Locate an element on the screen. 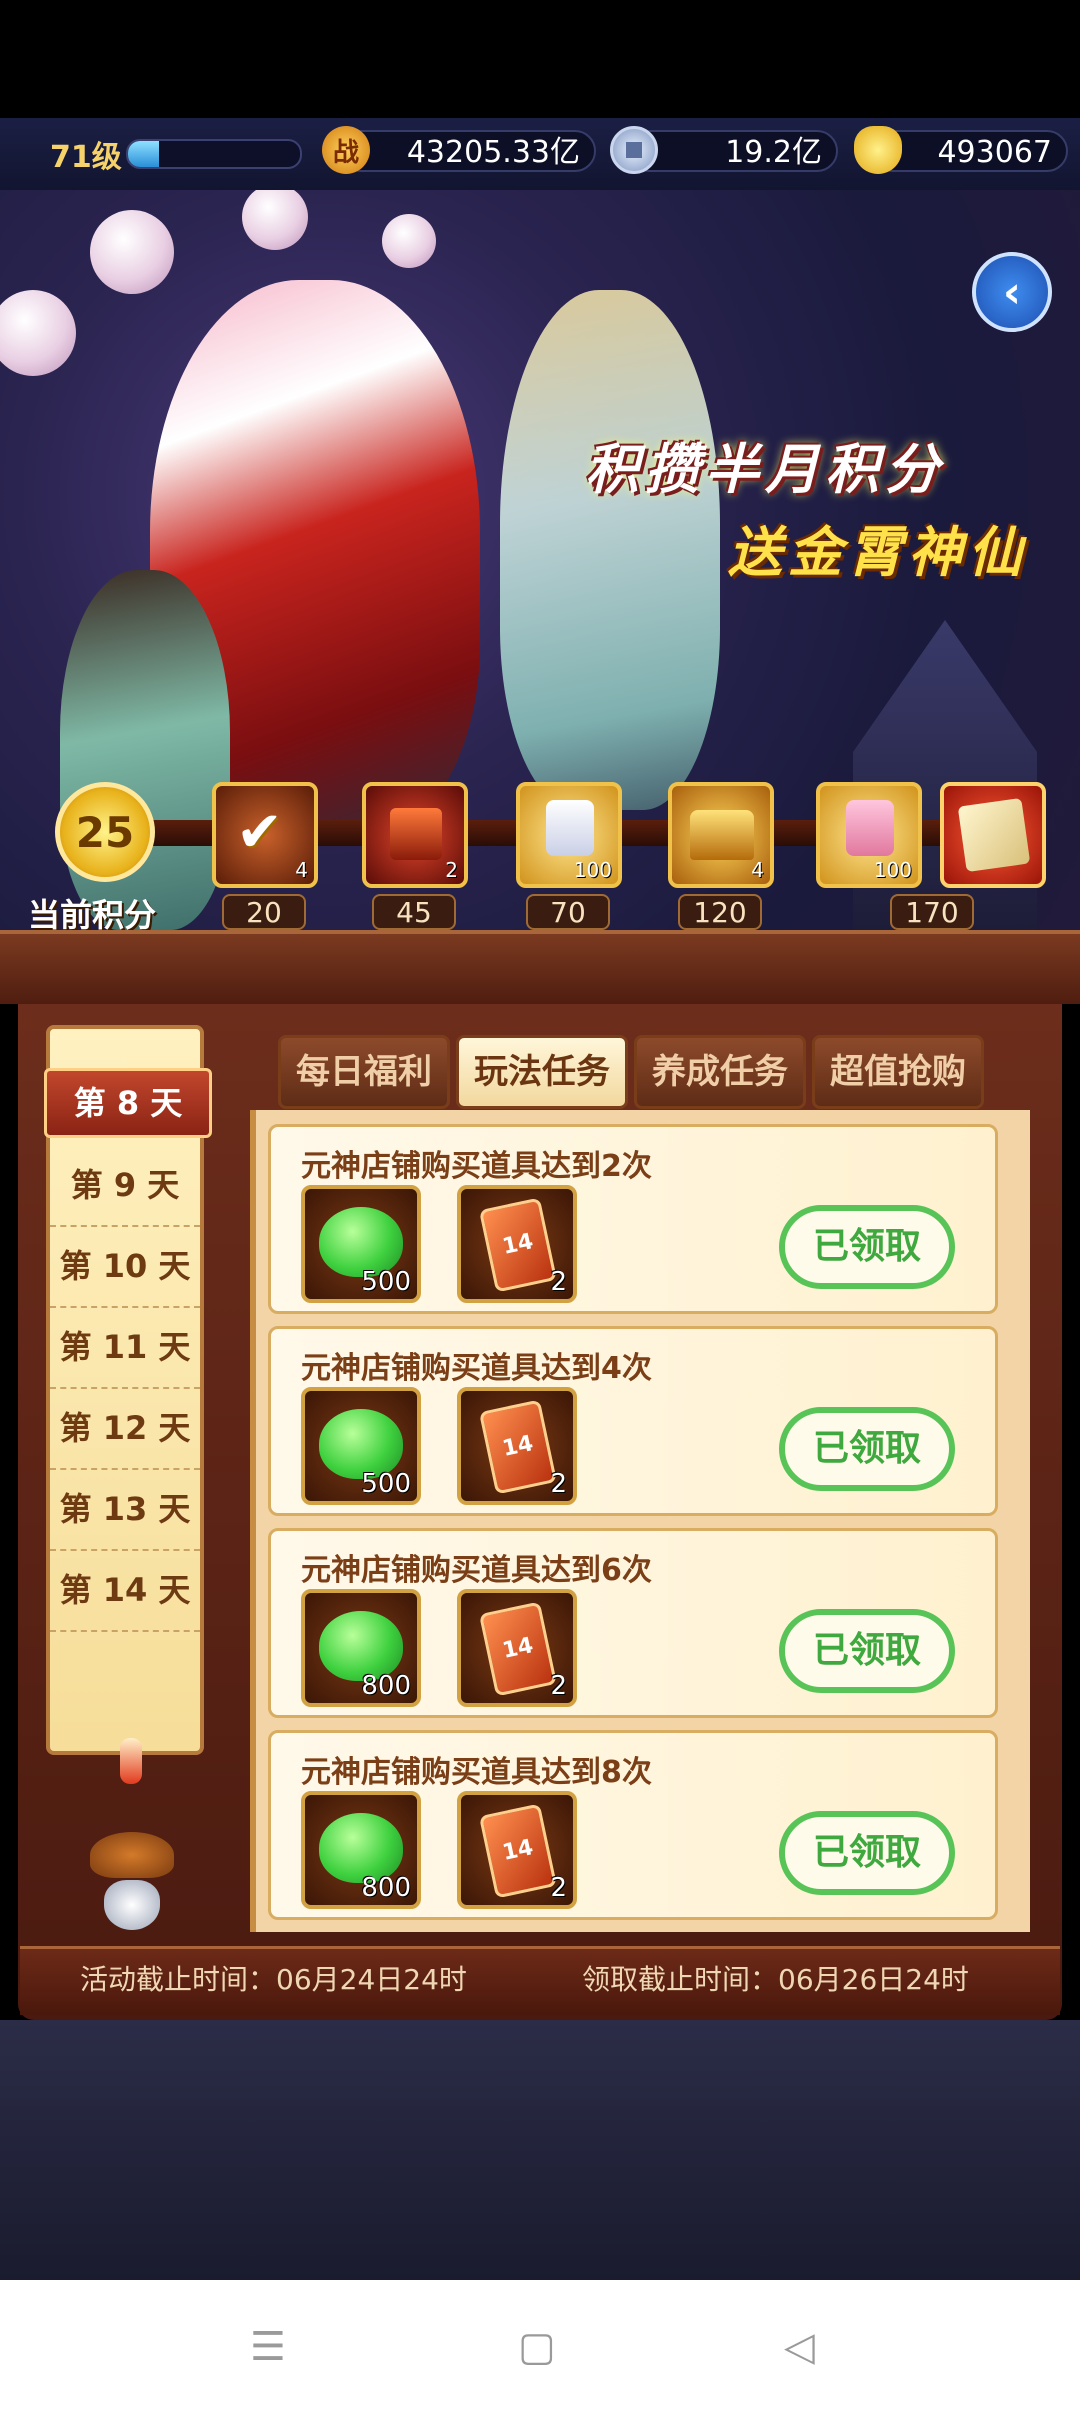 The height and width of the screenshot is (2412, 1080). combat-icon: 战 is located at coordinates (346, 150).